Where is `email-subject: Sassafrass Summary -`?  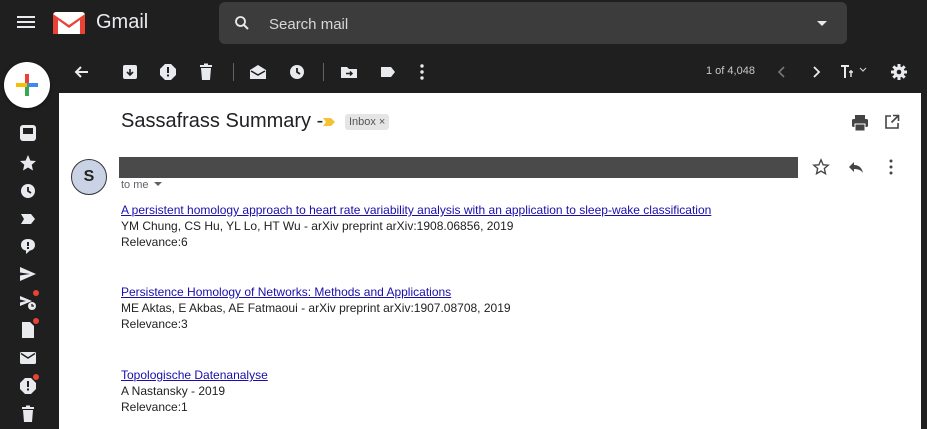
email-subject: Sassafrass Summary - is located at coordinates (222, 121).